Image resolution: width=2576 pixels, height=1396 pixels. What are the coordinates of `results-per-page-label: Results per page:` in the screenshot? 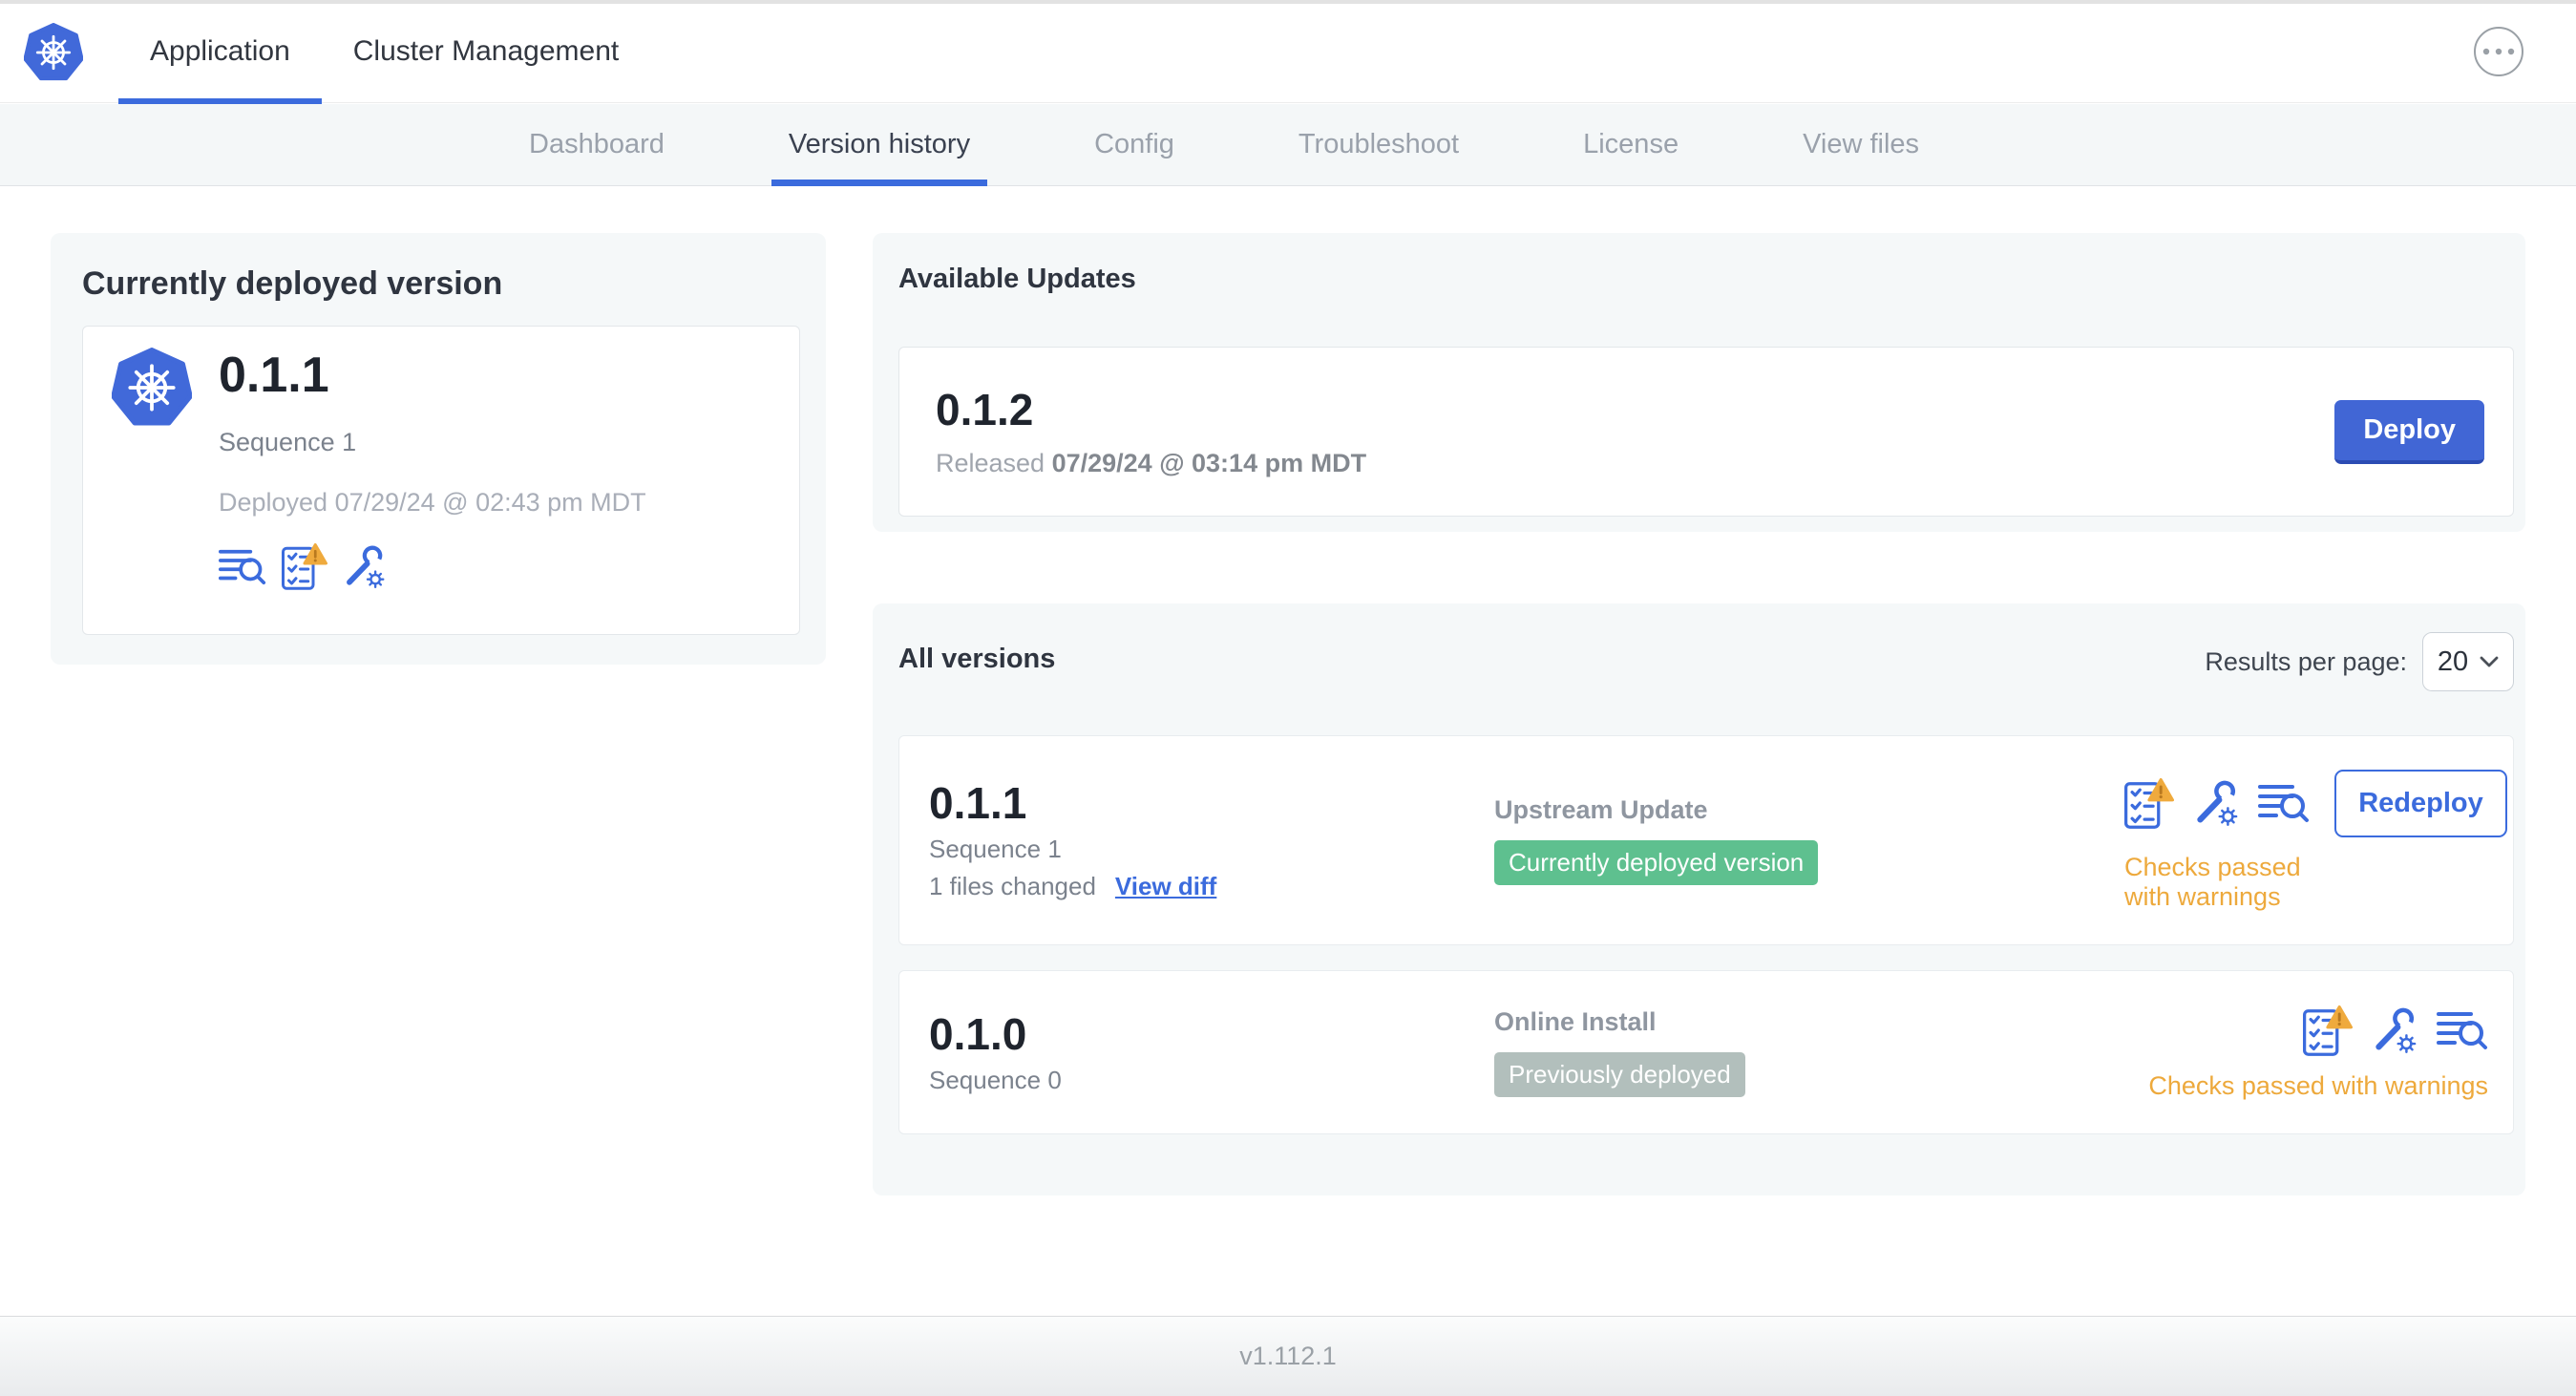 It's located at (2306, 661).